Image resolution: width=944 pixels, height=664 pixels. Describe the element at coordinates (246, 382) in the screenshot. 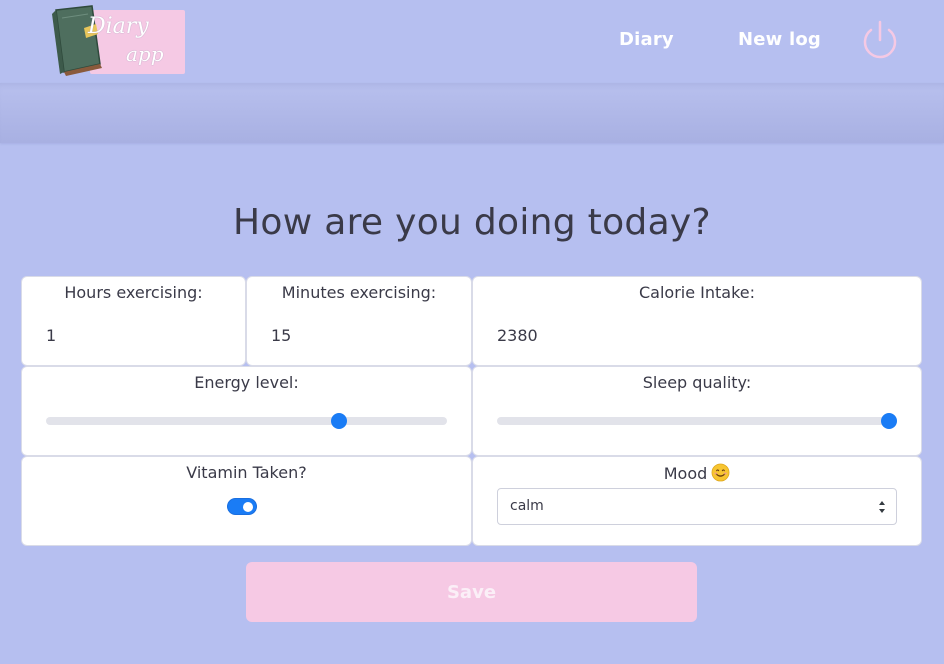

I see `energy-level-label: Energy level:` at that location.